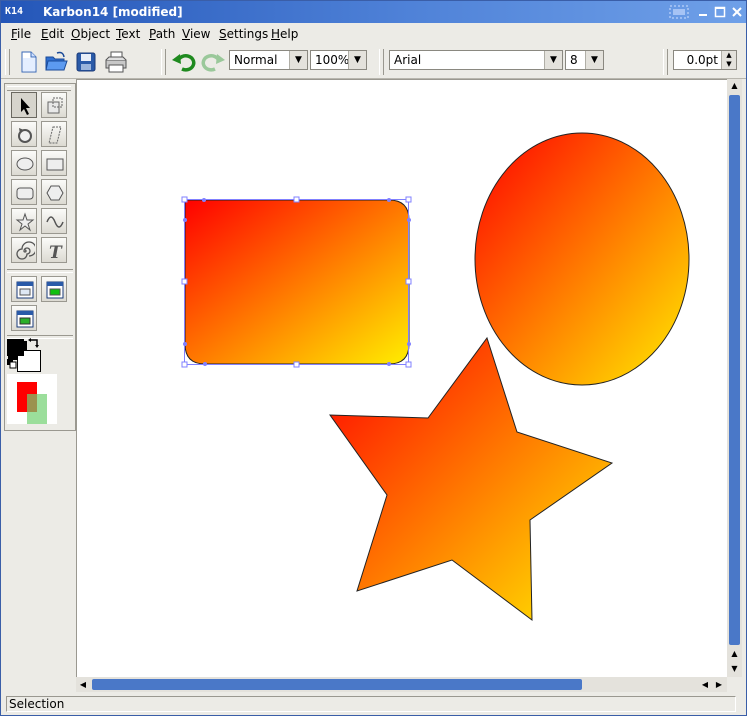 The height and width of the screenshot is (716, 747). What do you see at coordinates (476, 60) in the screenshot?
I see `font-family-combo: Arial ▼` at bounding box center [476, 60].